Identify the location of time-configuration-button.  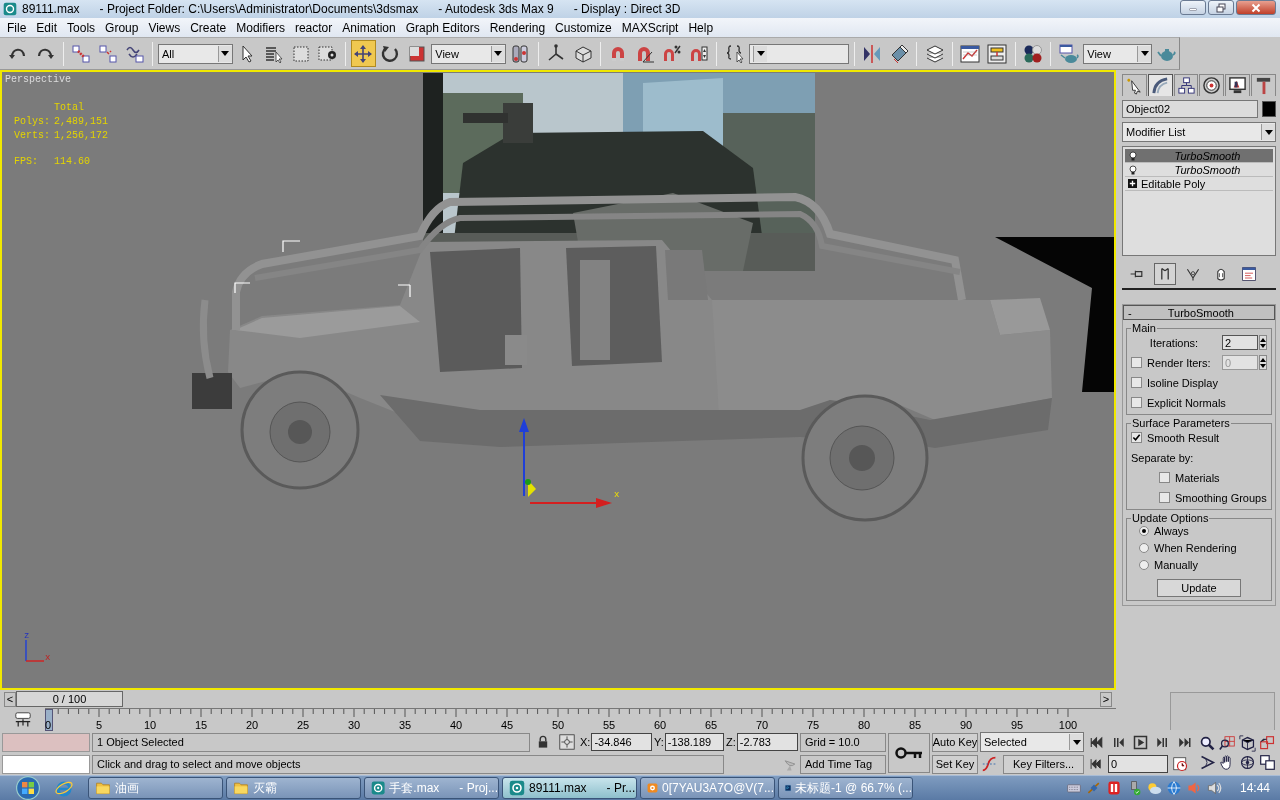
(1180, 764).